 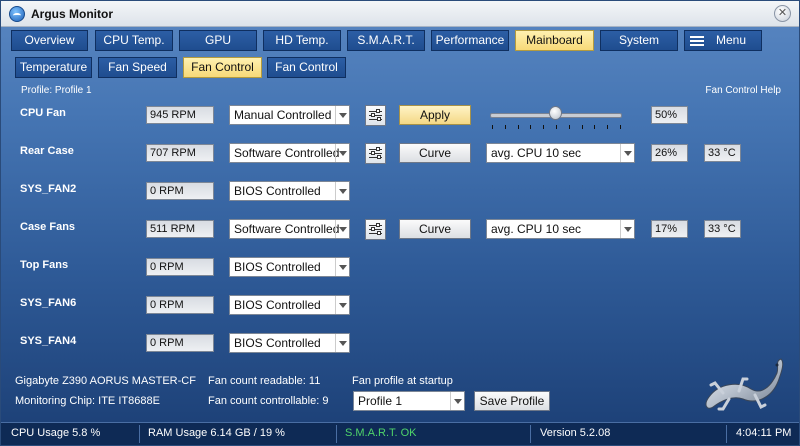 I want to click on tab-menu: Menu, so click(x=723, y=40).